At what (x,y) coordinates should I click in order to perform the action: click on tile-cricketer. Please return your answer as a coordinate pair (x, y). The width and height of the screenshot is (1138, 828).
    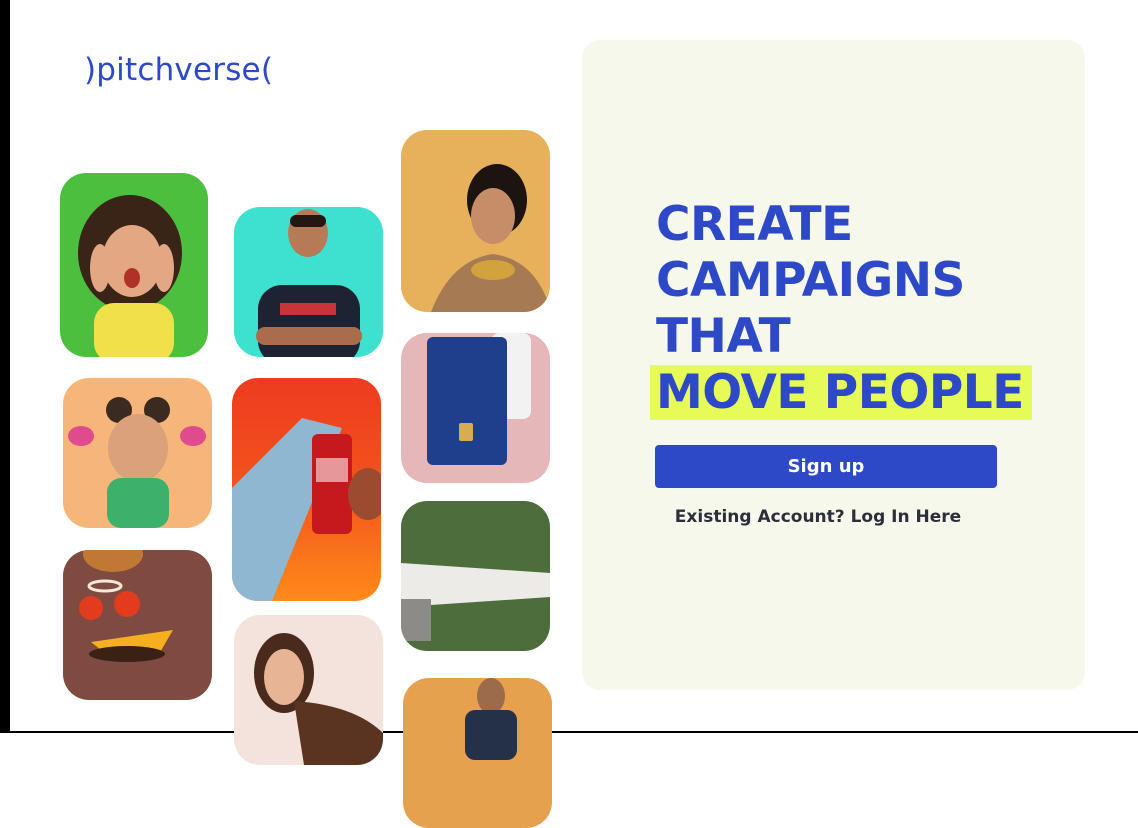
    Looking at the image, I should click on (308, 282).